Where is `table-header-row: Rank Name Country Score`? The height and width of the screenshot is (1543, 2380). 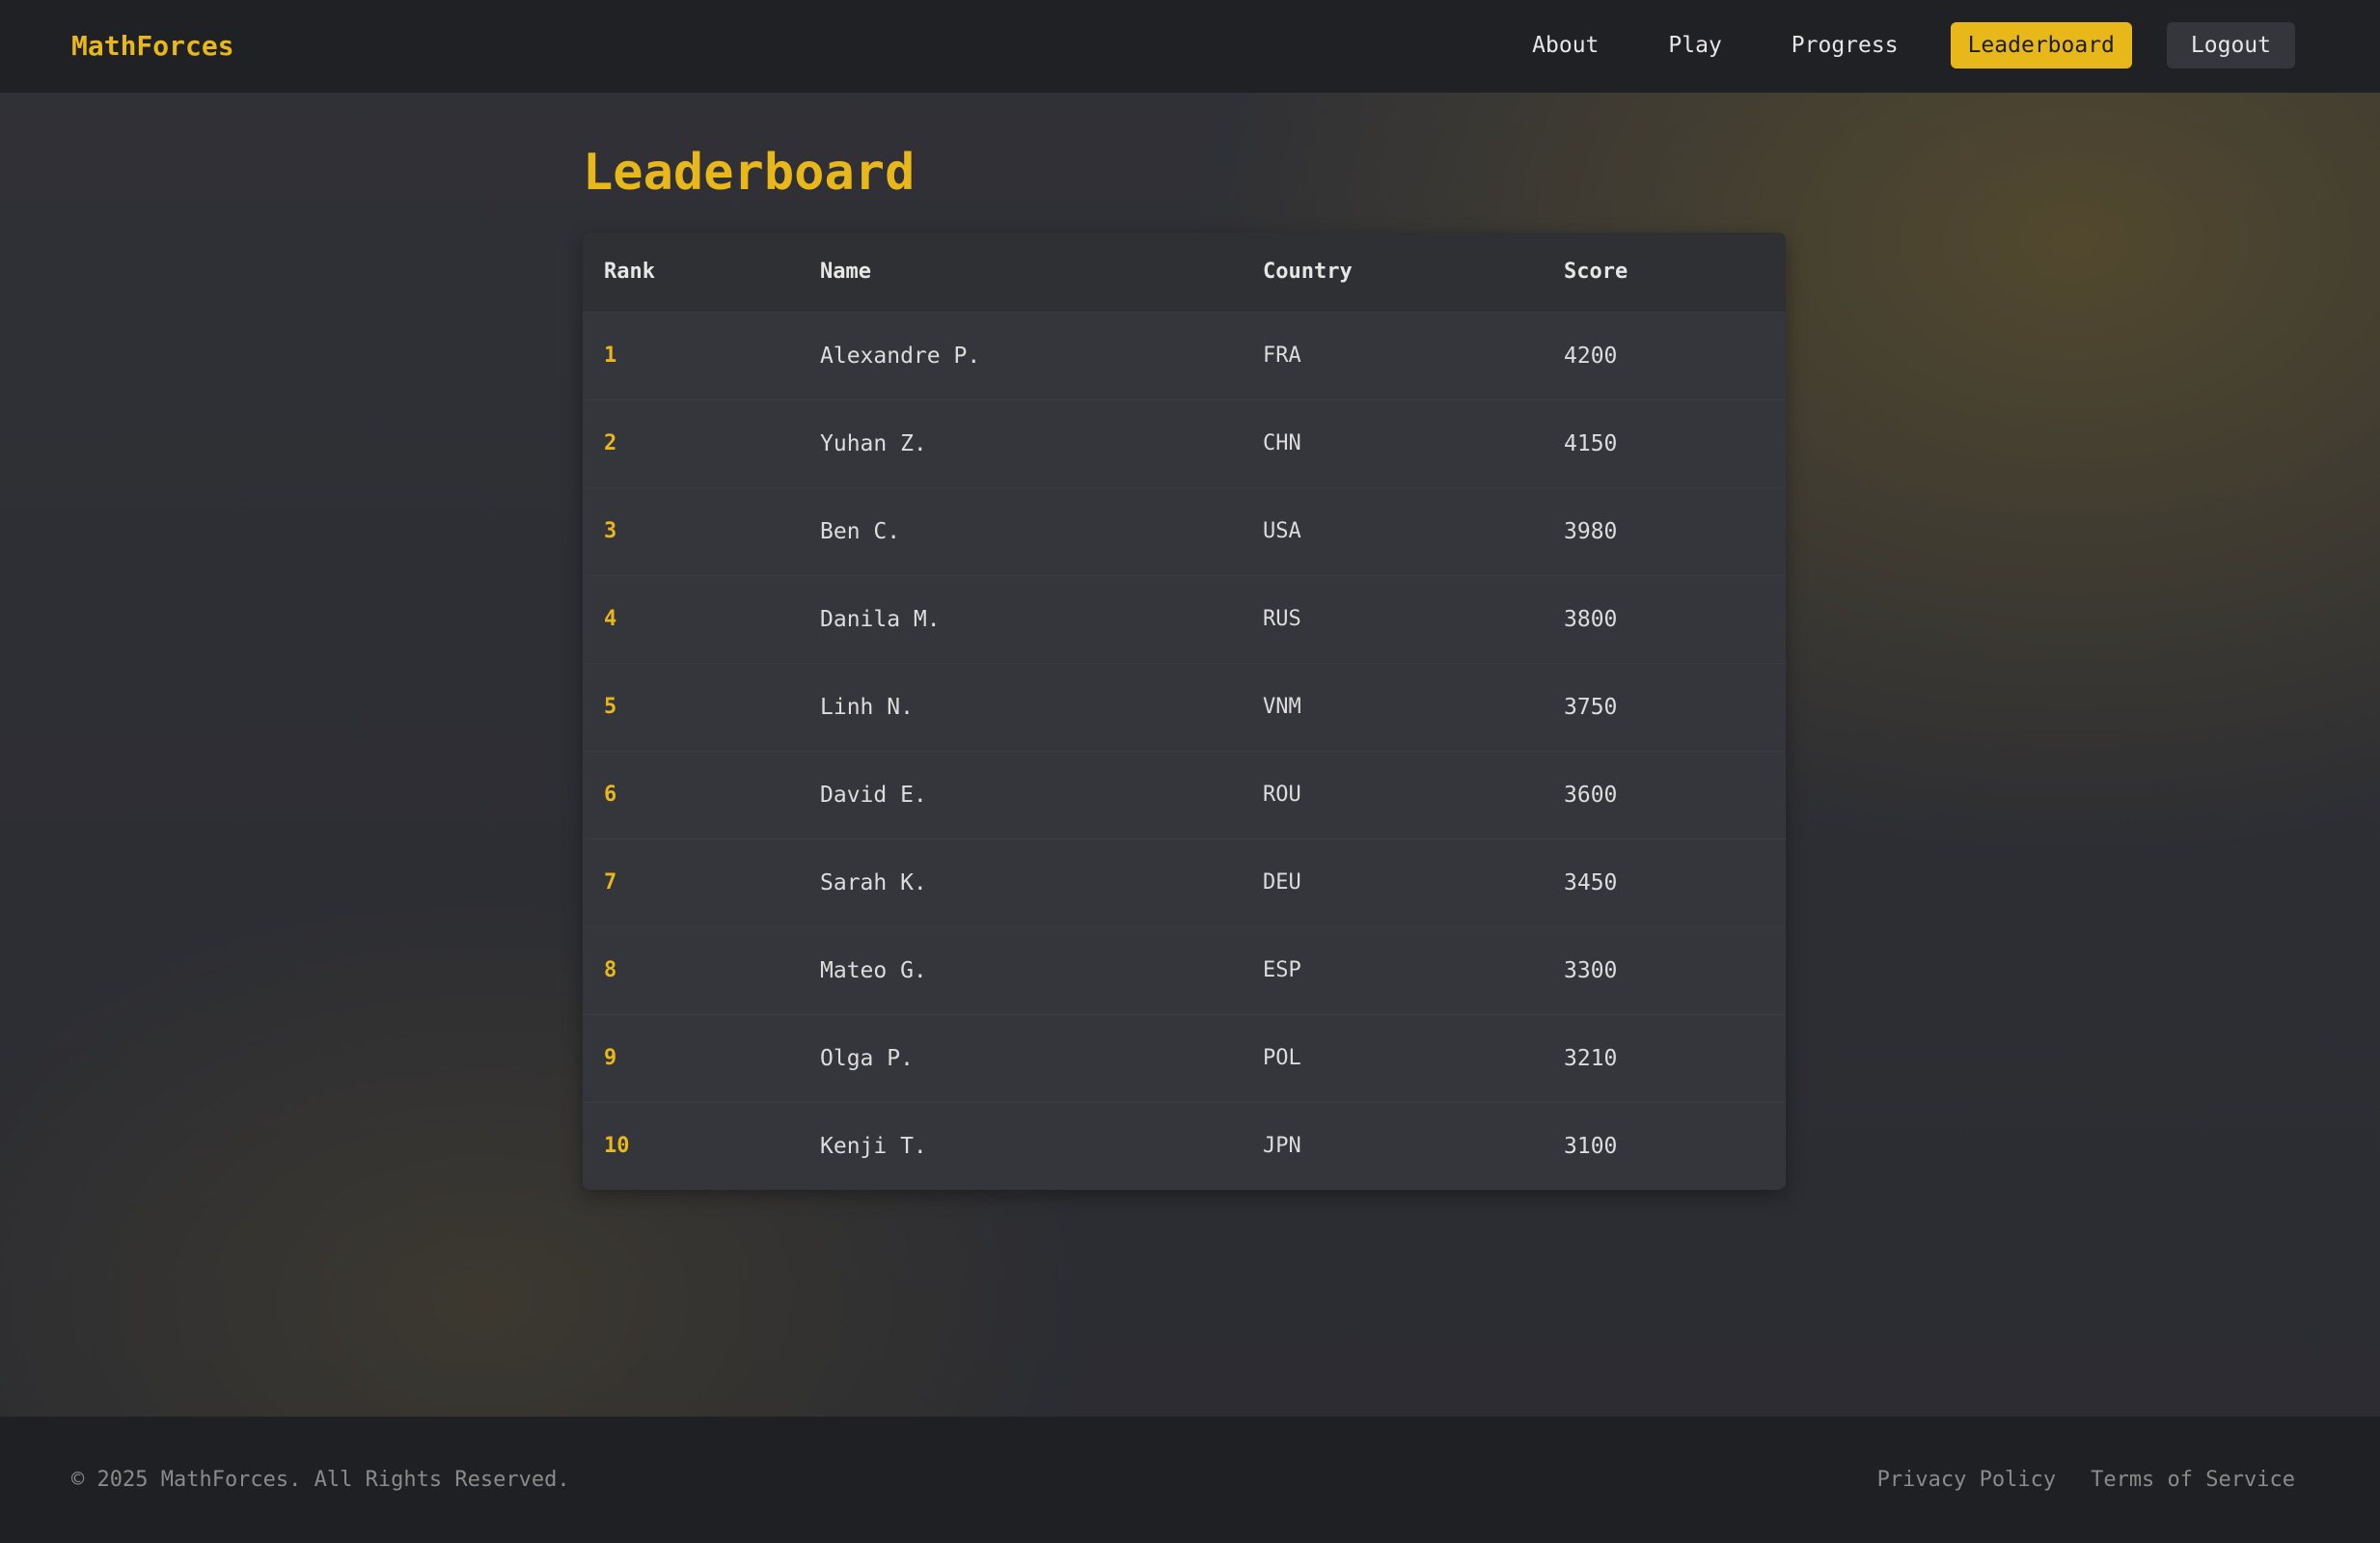
table-header-row: Rank Name Country Score is located at coordinates (1184, 272).